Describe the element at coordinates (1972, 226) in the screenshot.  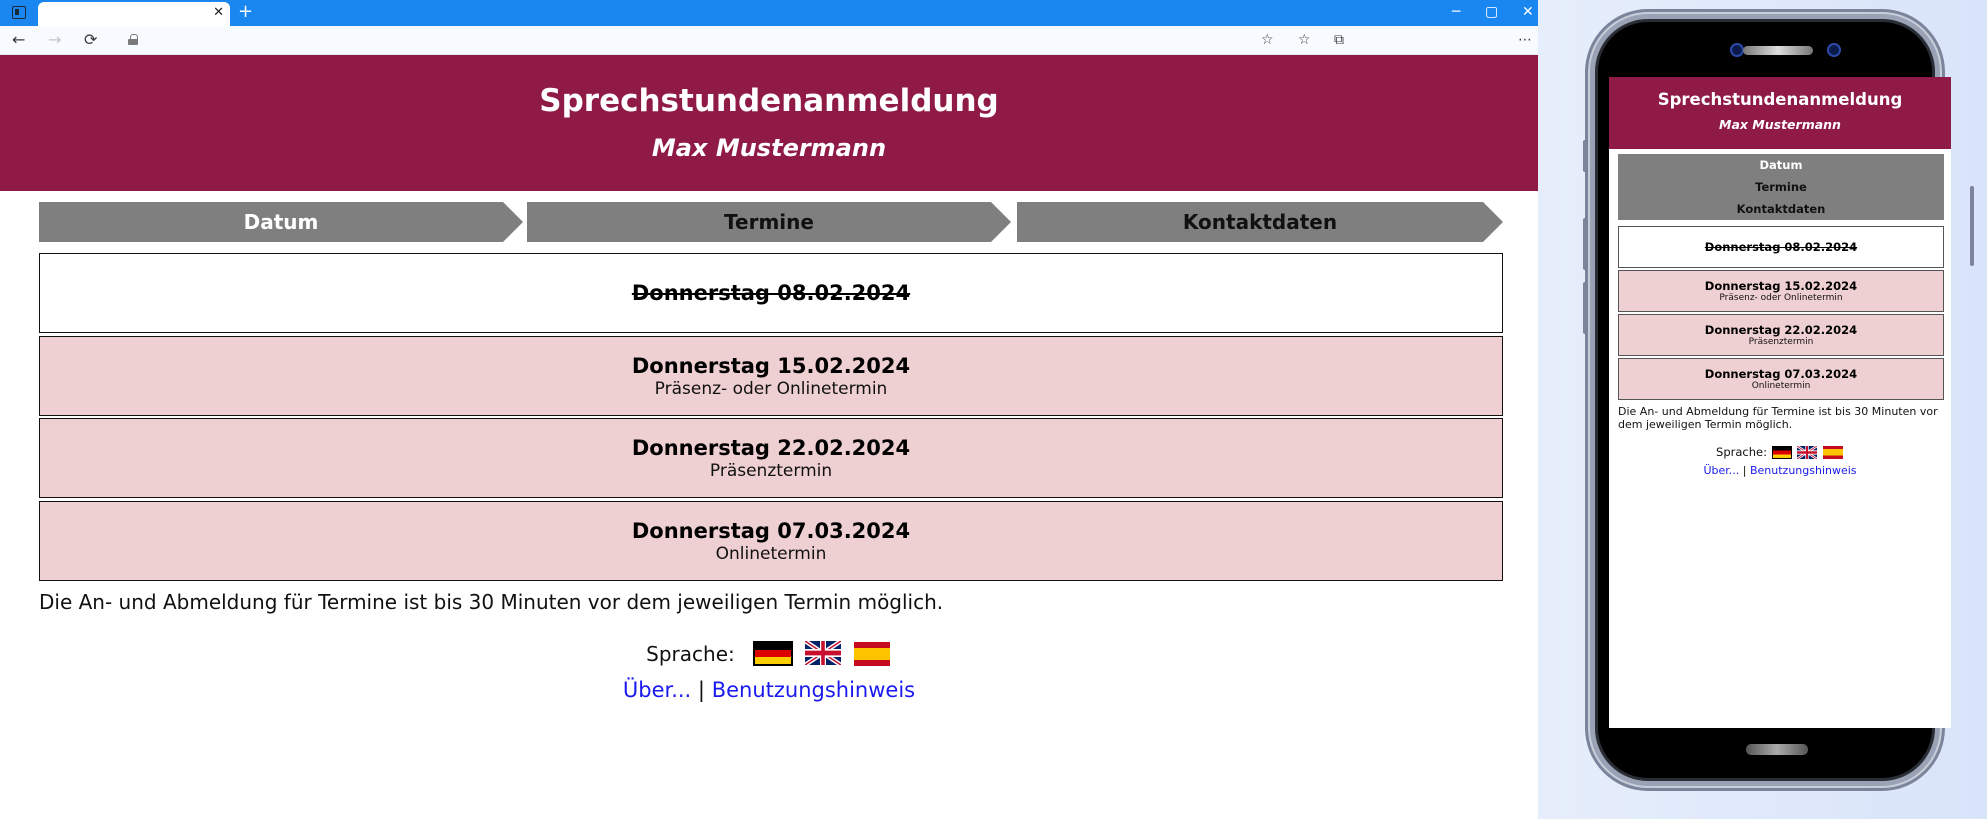
I see `power-button` at that location.